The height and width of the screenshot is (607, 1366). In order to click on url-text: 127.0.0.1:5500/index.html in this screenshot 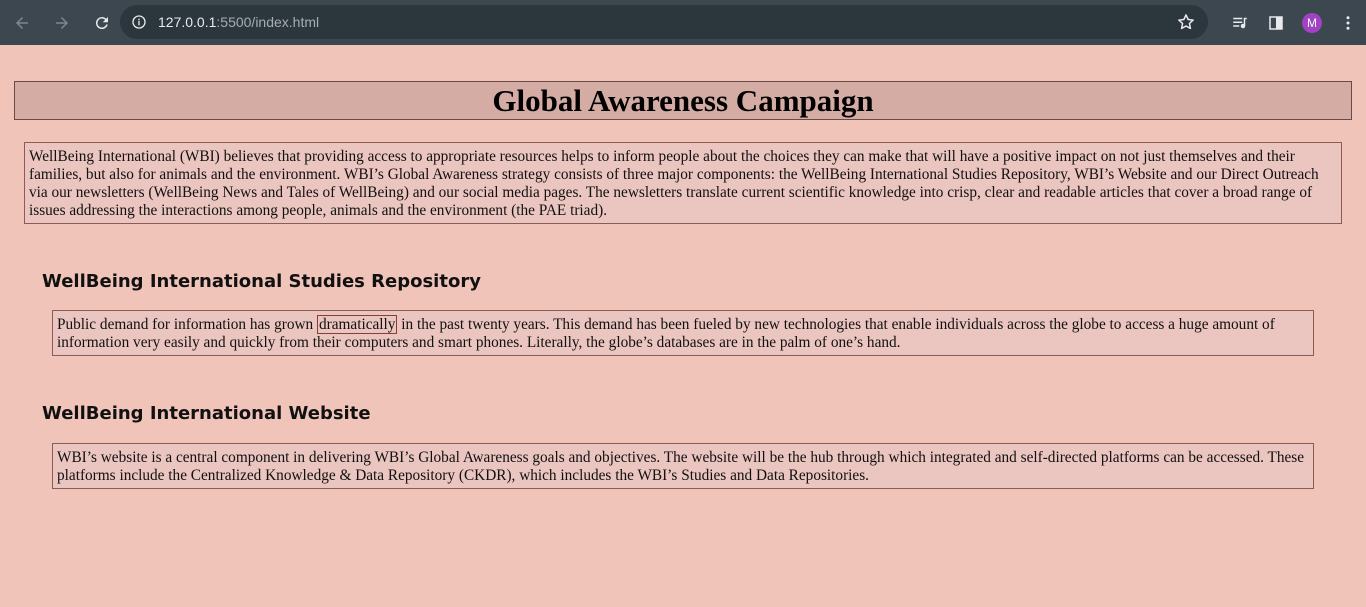, I will do `click(238, 22)`.